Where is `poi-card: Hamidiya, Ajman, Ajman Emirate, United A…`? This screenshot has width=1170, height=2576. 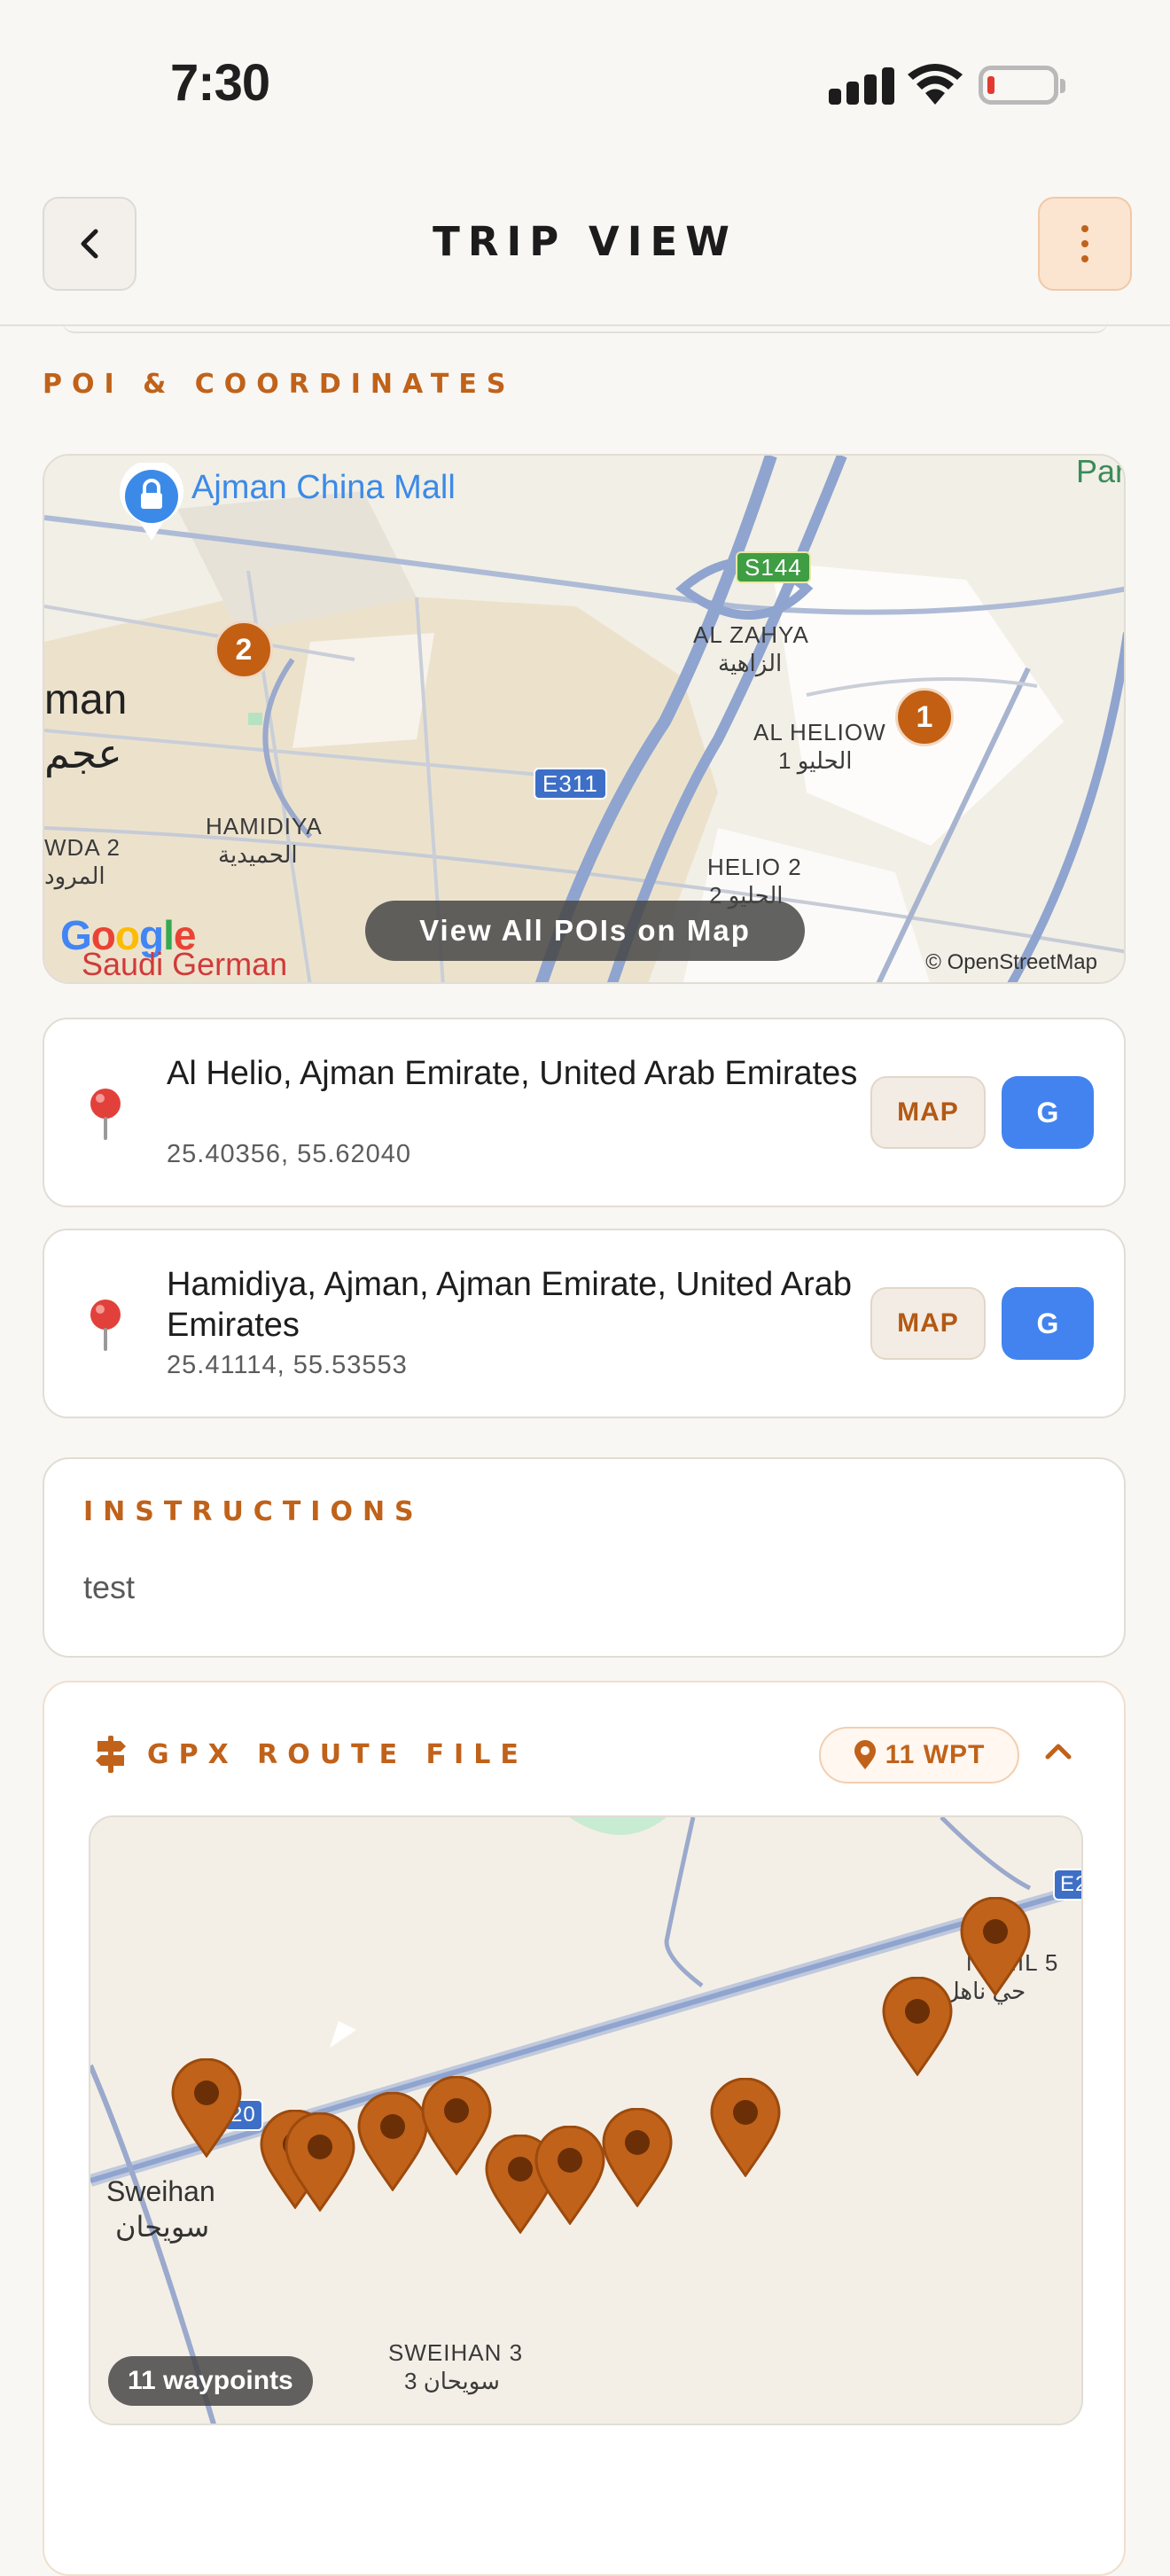 poi-card: Hamidiya, Ajman, Ajman Emirate, United A… is located at coordinates (584, 1323).